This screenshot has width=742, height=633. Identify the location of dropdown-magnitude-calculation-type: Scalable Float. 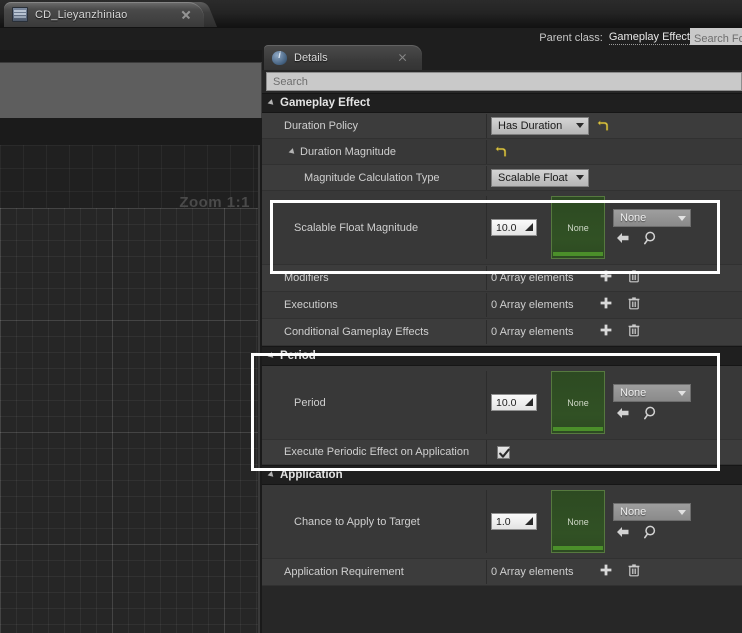
(540, 177).